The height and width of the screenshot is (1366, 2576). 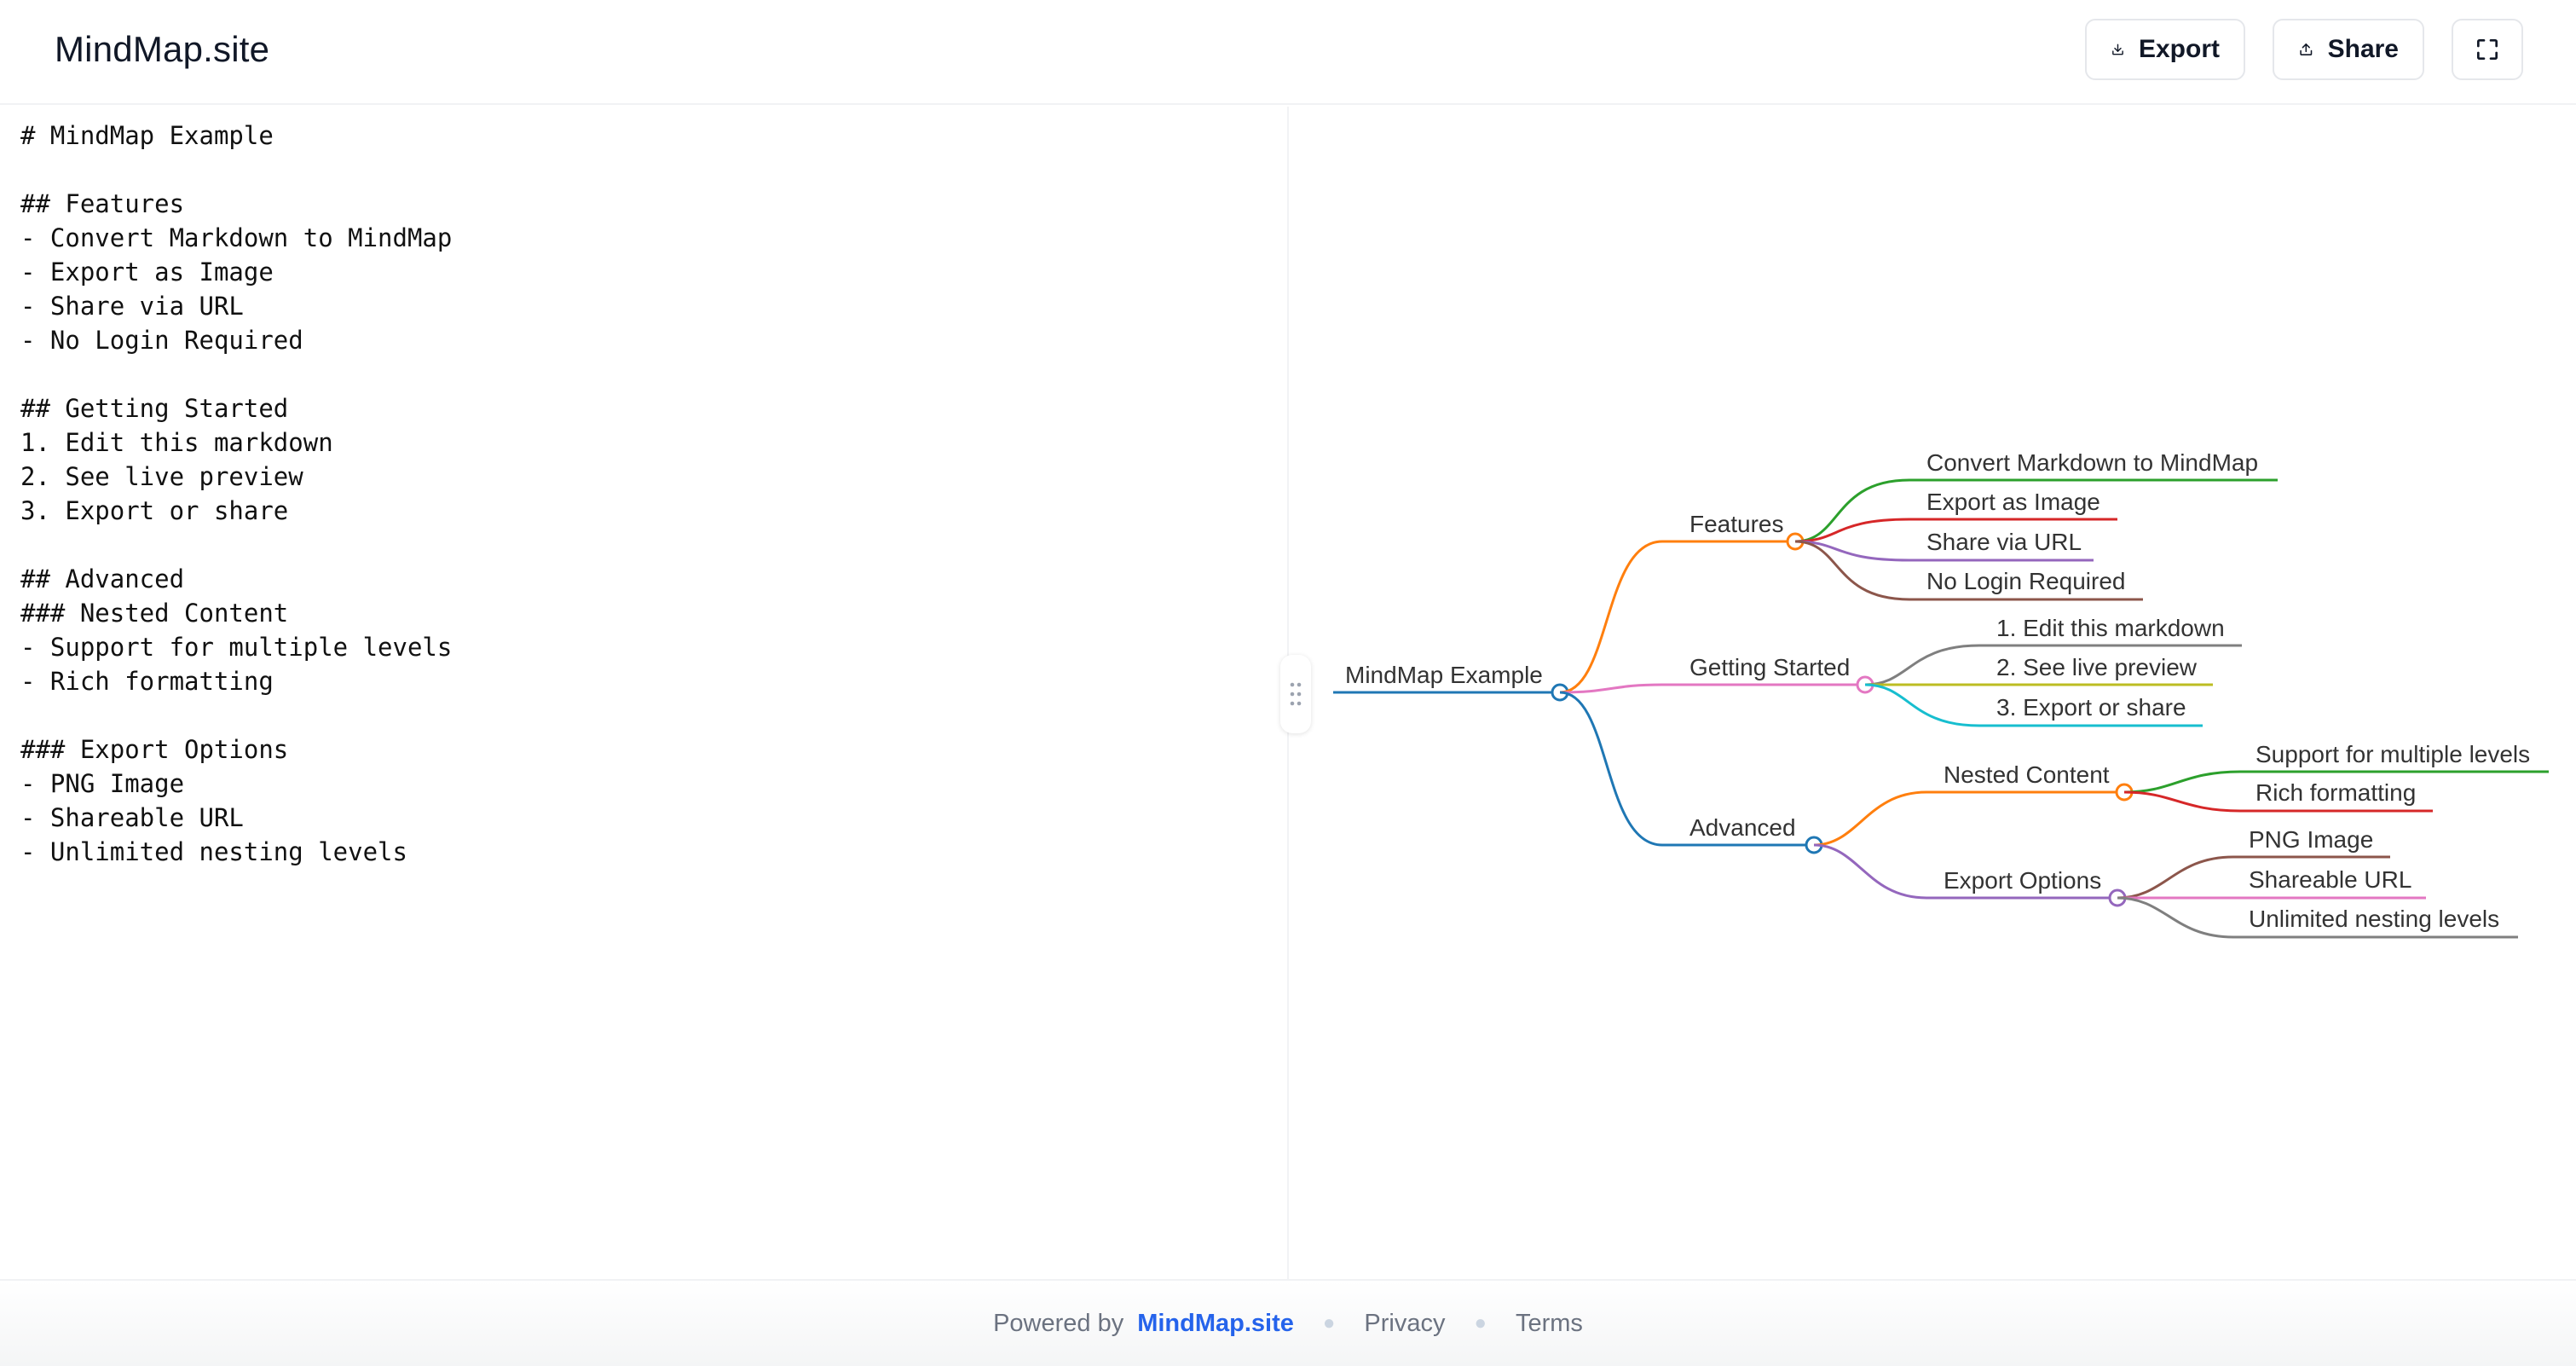 I want to click on download-icon, so click(x=2117, y=49).